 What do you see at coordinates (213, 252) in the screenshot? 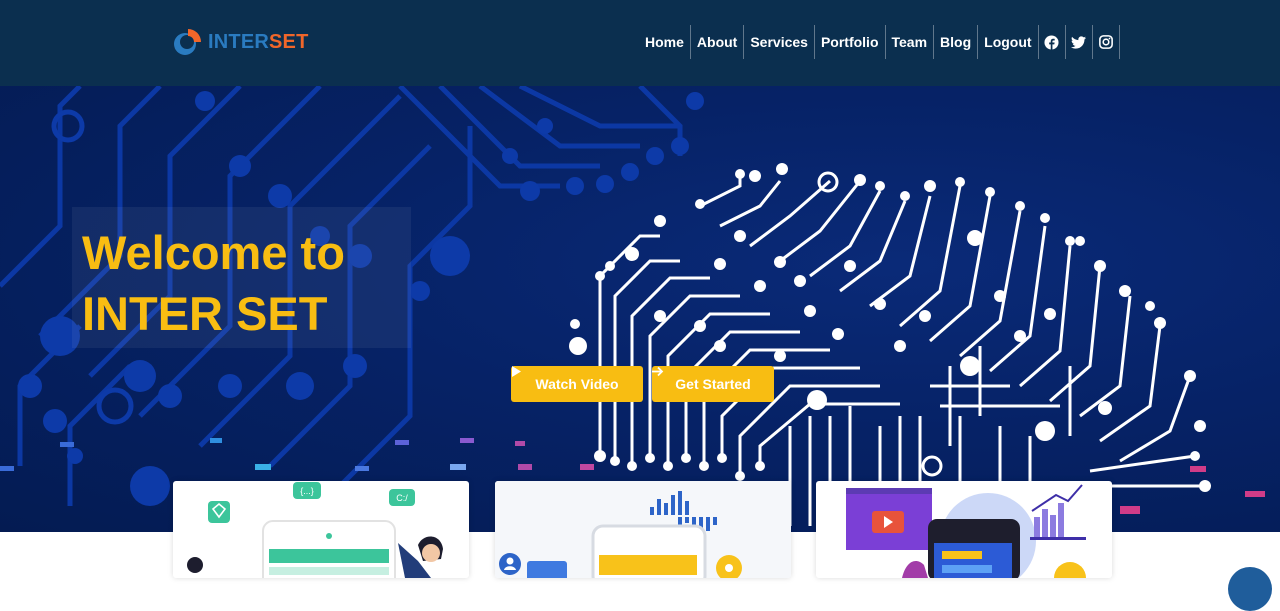
I see `hero-title-line1: Welcome to` at bounding box center [213, 252].